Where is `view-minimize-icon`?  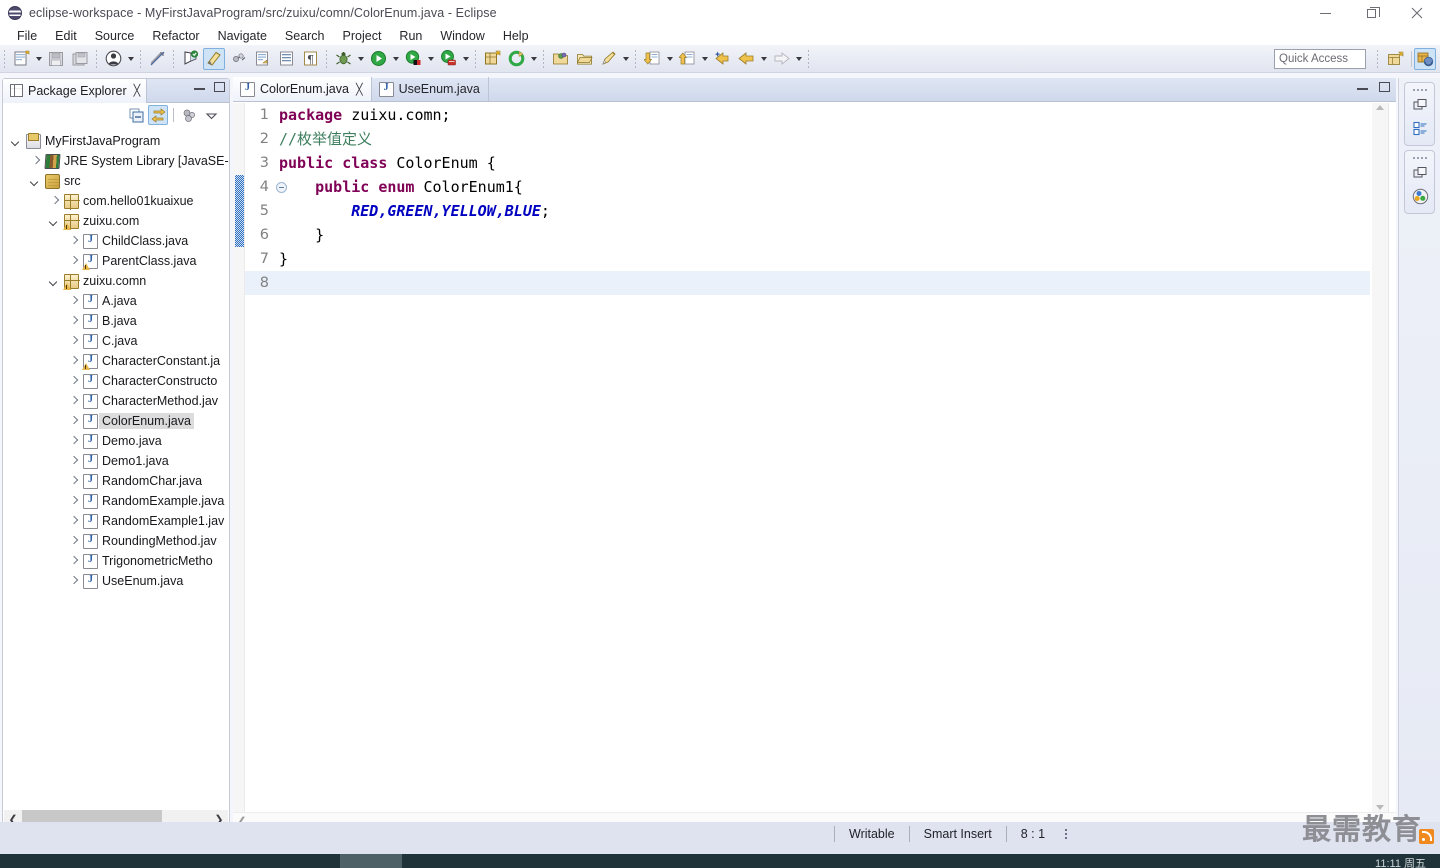 view-minimize-icon is located at coordinates (199, 86).